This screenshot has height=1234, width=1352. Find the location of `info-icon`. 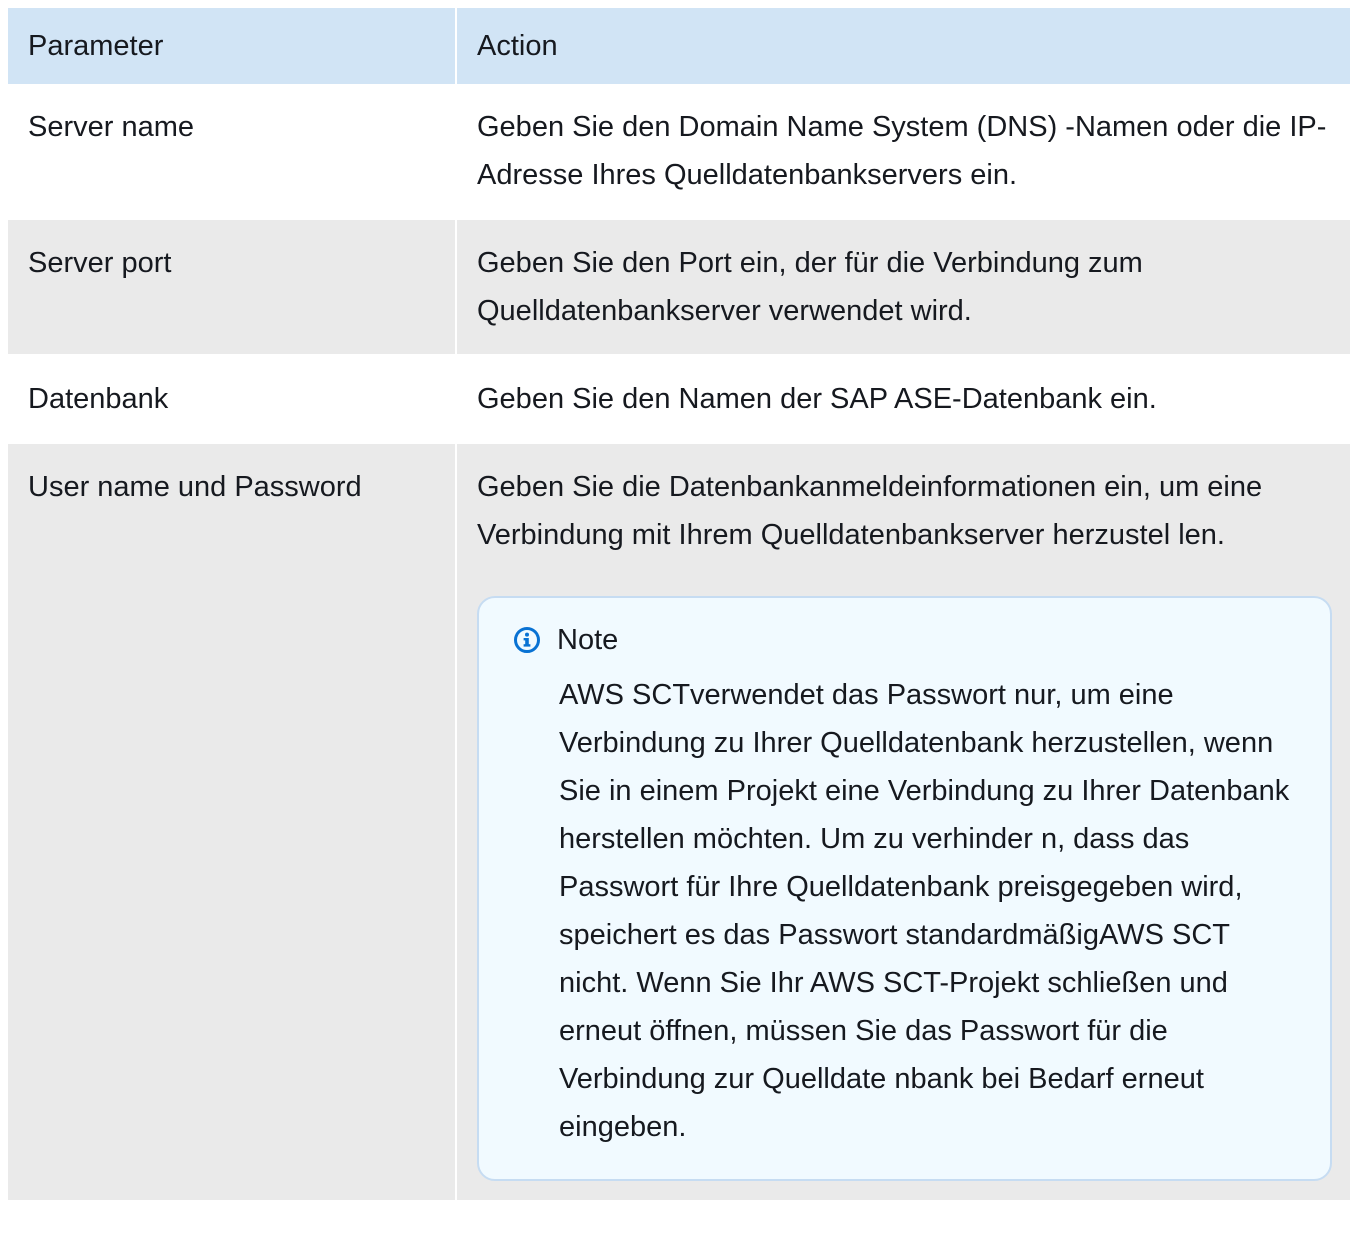

info-icon is located at coordinates (527, 640).